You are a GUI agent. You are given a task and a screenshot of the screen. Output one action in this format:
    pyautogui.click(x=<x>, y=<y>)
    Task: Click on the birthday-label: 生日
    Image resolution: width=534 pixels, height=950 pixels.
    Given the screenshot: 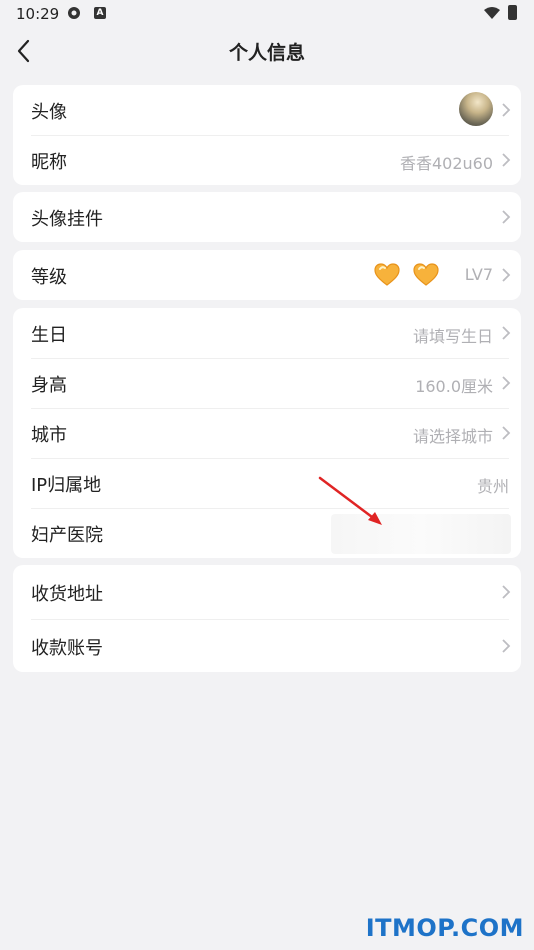 What is the action you would take?
    pyautogui.click(x=49, y=335)
    